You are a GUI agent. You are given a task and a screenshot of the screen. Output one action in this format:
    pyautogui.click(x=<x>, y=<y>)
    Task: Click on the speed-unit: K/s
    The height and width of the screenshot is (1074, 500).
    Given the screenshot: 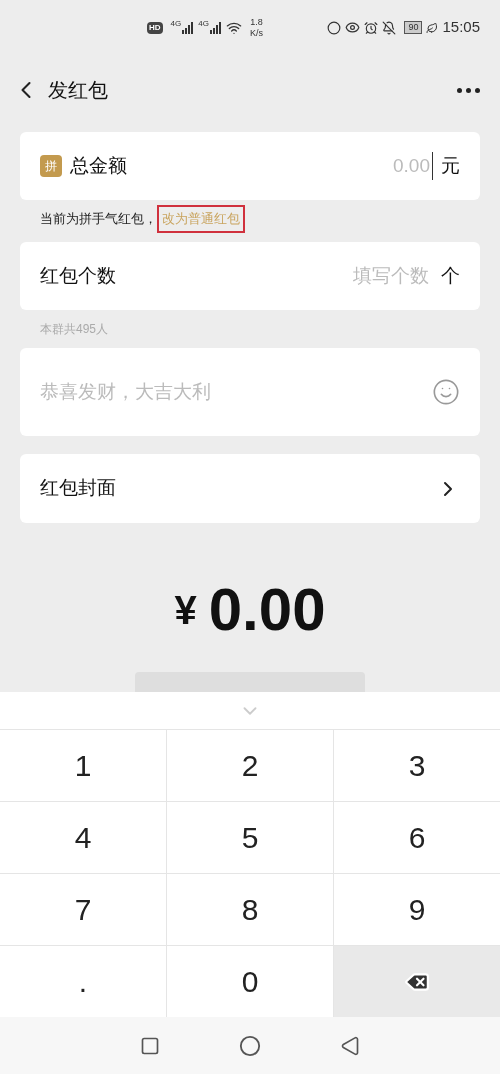 What is the action you would take?
    pyautogui.click(x=256, y=33)
    